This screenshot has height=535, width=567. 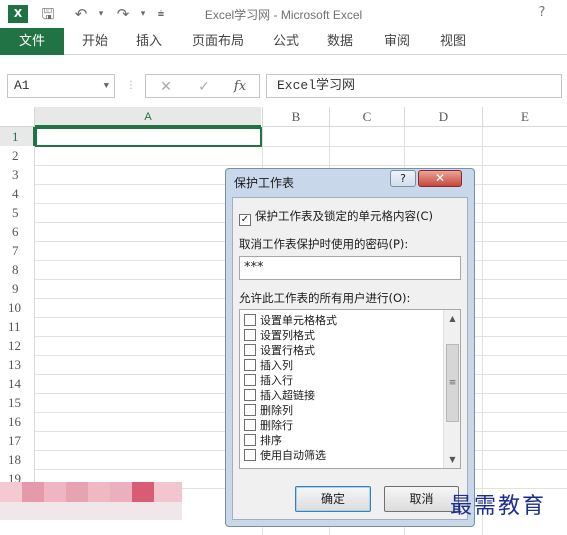 I want to click on cancel-icon: ✕, so click(x=166, y=87).